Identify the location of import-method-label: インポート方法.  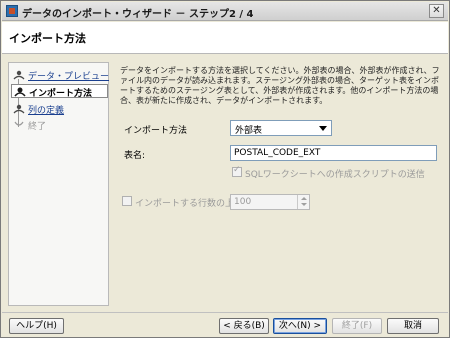
(156, 131).